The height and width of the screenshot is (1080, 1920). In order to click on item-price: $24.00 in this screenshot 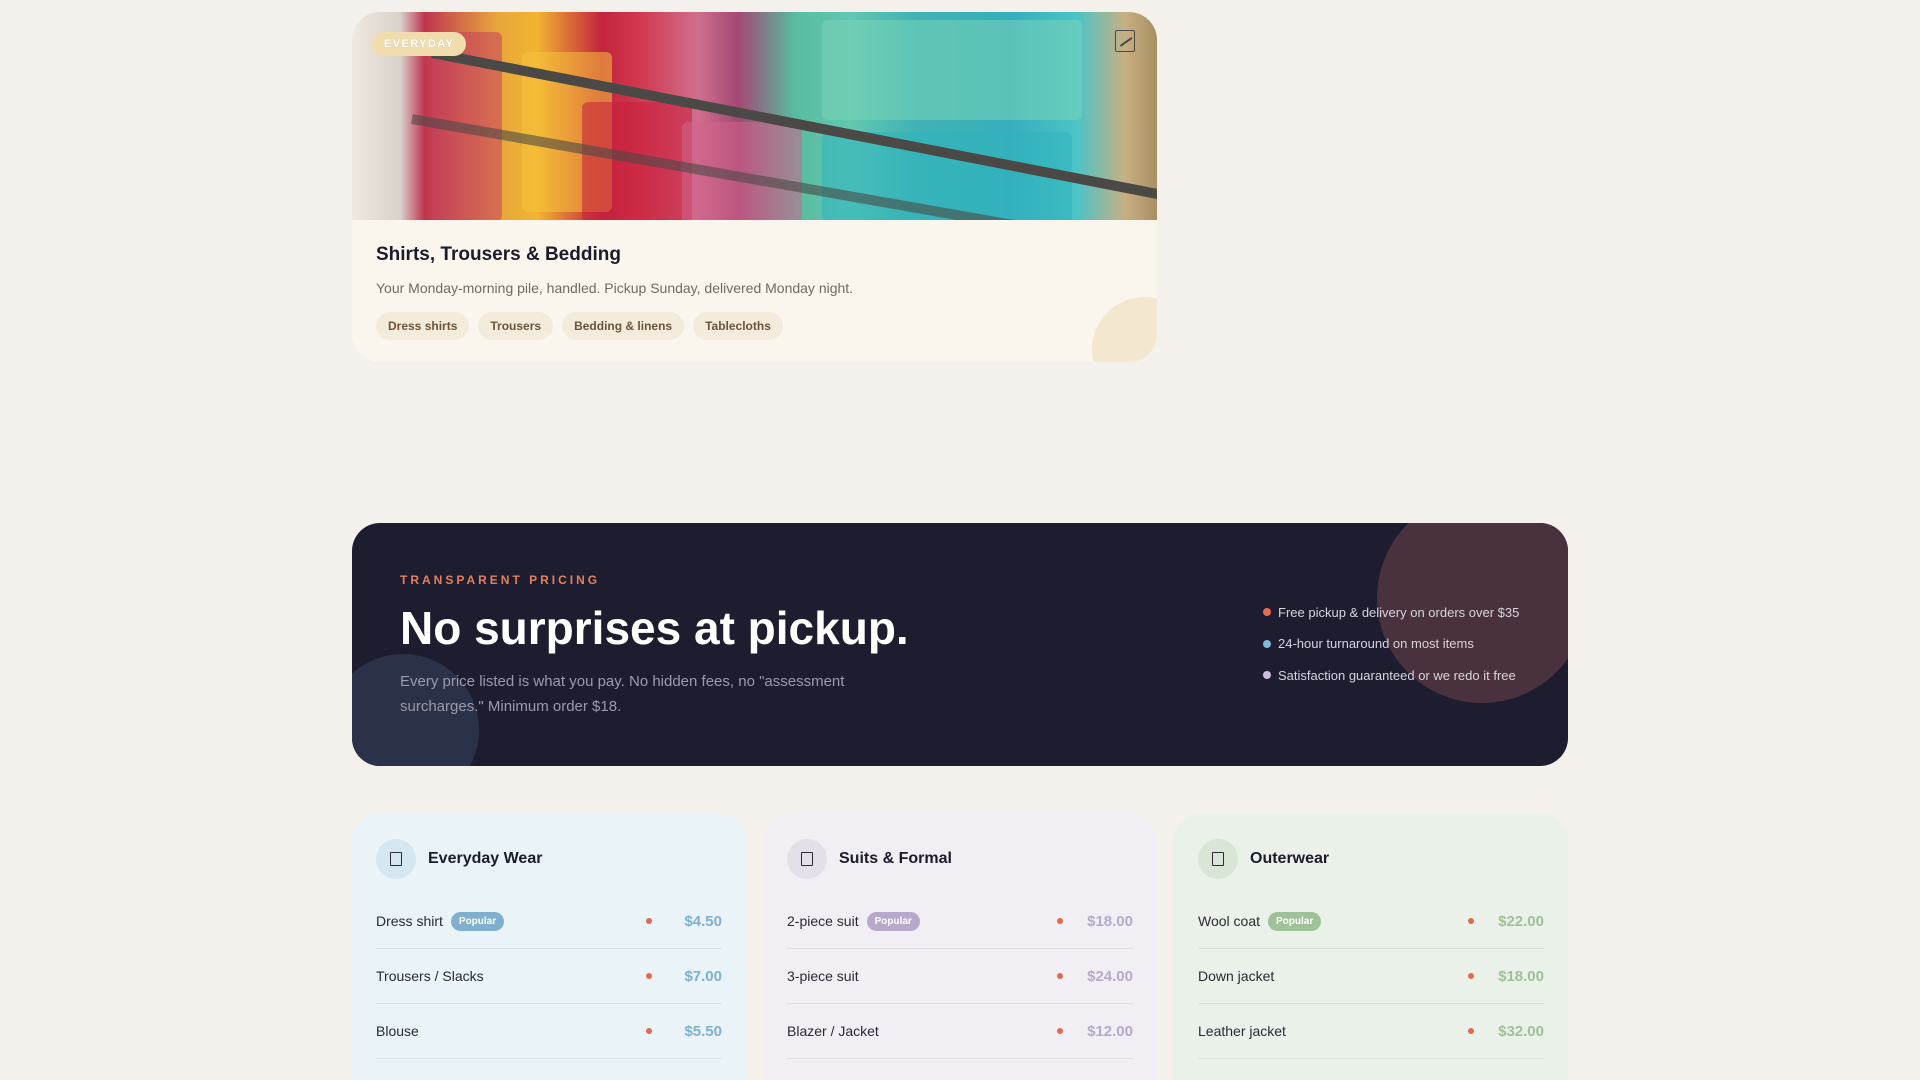, I will do `click(1110, 976)`.